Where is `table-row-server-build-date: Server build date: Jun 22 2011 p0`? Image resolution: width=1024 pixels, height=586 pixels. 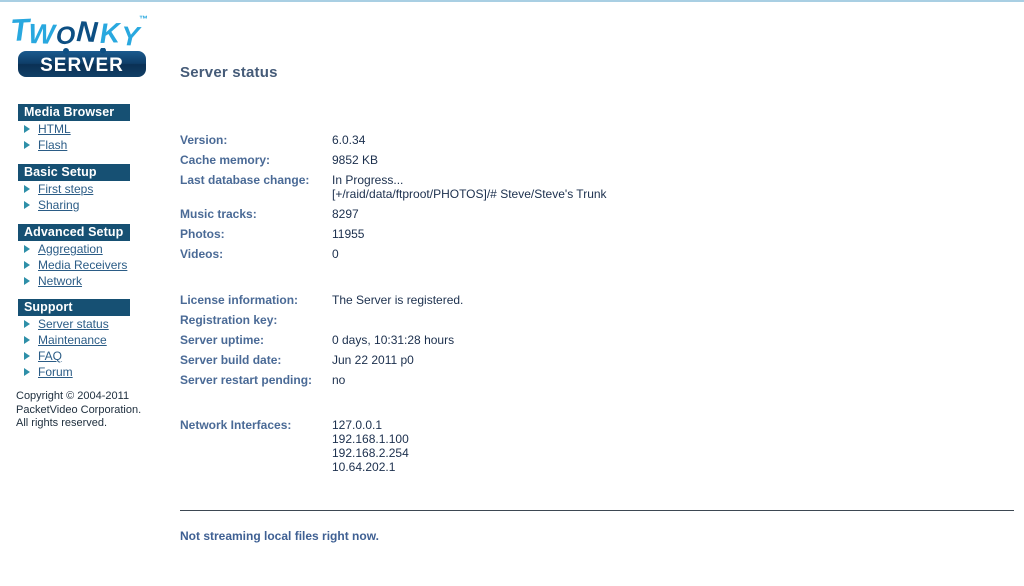
table-row-server-build-date: Server build date: Jun 22 2011 p0 is located at coordinates (321, 363).